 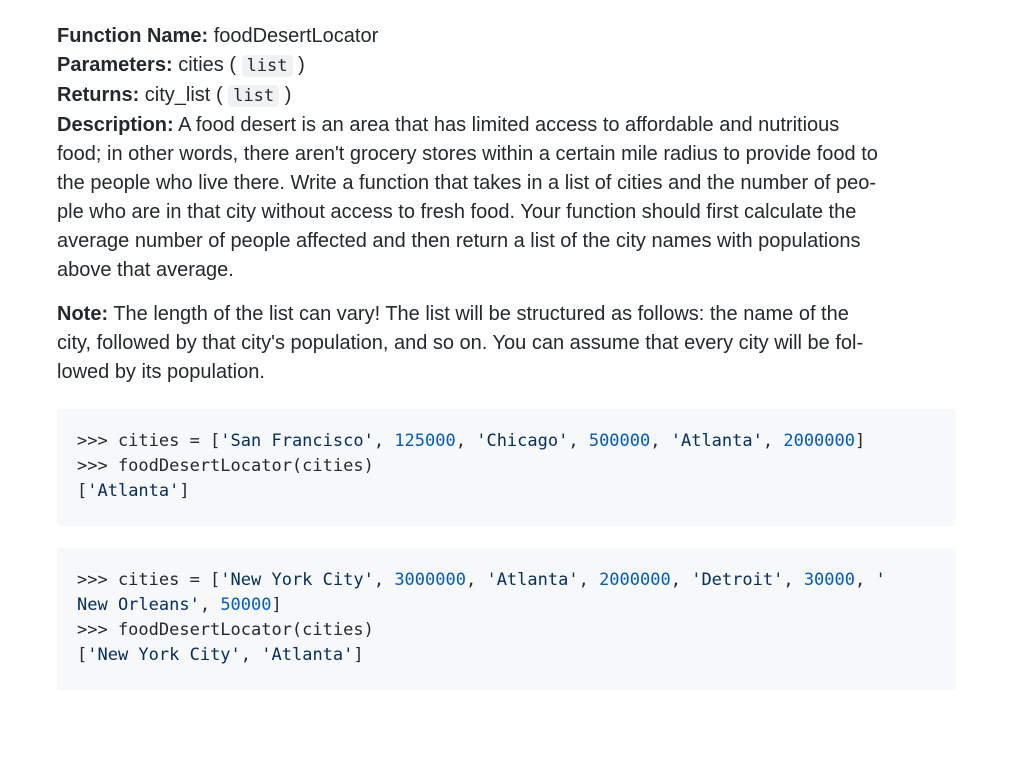 I want to click on code-string: 'Chicago', so click(x=522, y=441).